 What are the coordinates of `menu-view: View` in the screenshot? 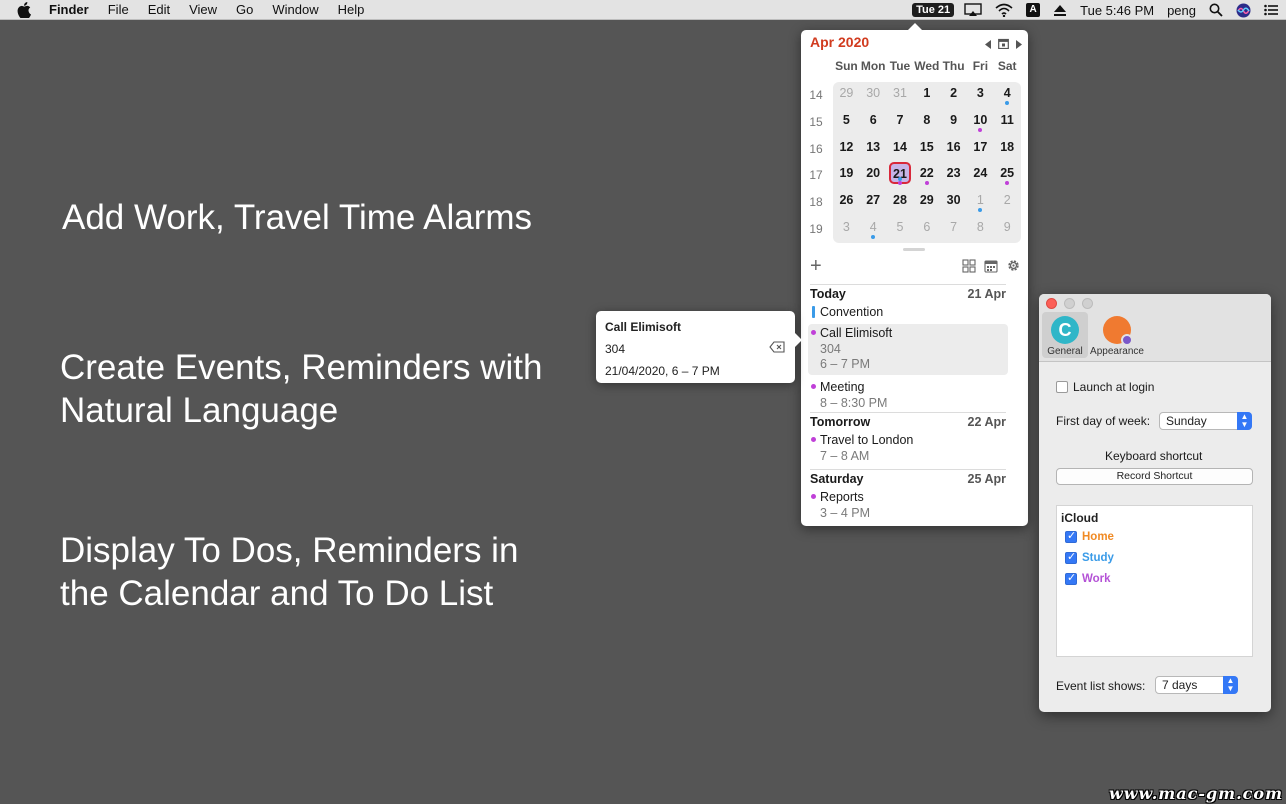 It's located at (203, 9).